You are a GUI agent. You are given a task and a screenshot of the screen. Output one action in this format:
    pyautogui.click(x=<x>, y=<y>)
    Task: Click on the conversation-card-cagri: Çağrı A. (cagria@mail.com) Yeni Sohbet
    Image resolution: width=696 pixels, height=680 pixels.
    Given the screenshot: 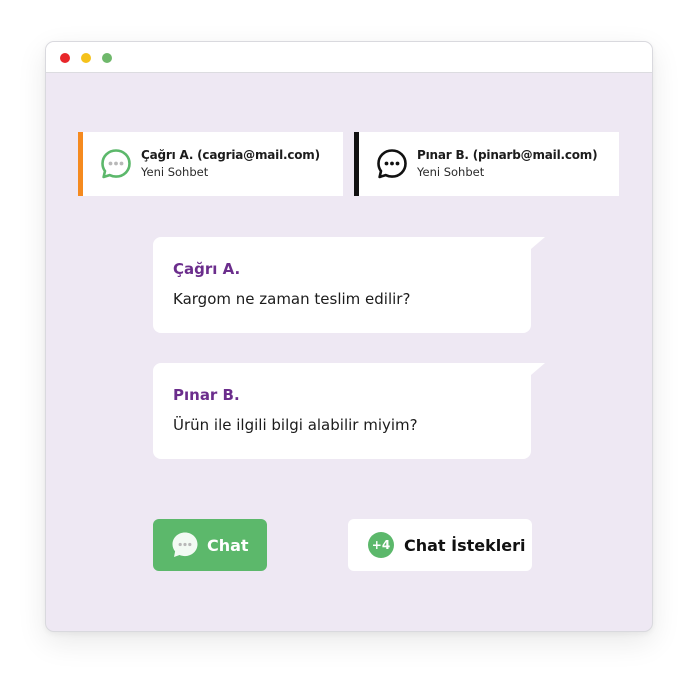 What is the action you would take?
    pyautogui.click(x=210, y=164)
    